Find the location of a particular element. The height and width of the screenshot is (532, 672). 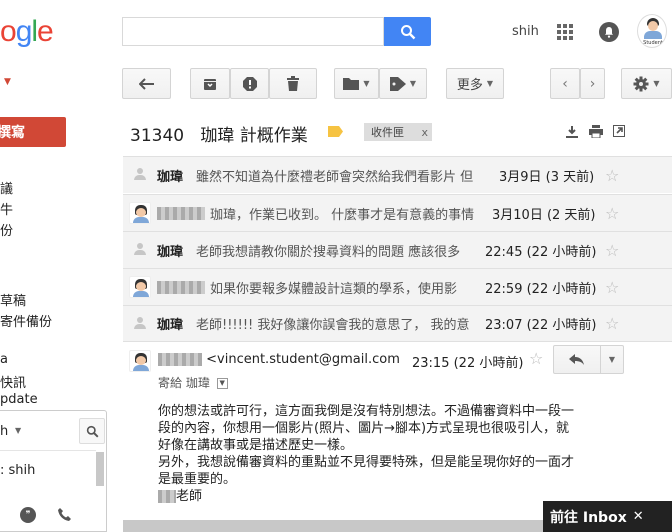

sidebar-item-1: 牛 is located at coordinates (6, 208).